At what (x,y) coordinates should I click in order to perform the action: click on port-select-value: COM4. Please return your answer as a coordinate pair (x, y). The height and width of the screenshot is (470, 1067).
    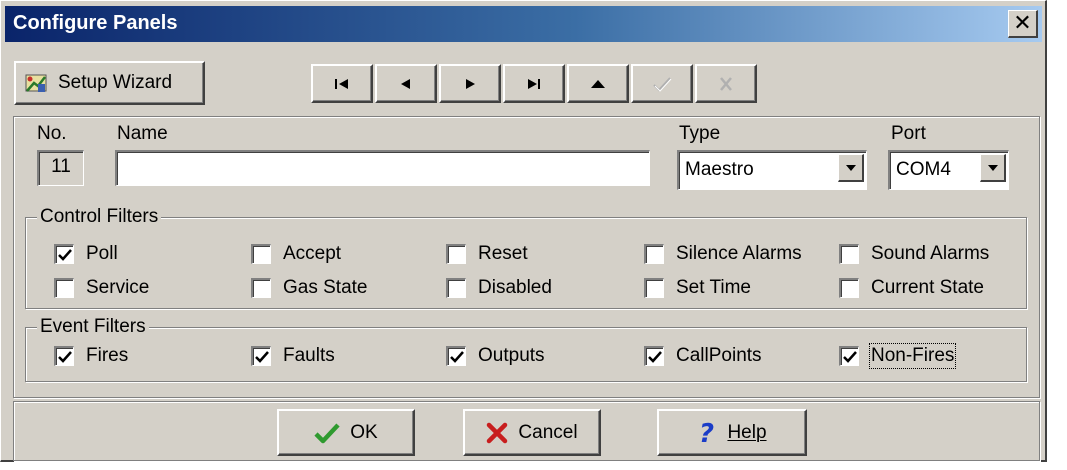
    Looking at the image, I should click on (923, 169).